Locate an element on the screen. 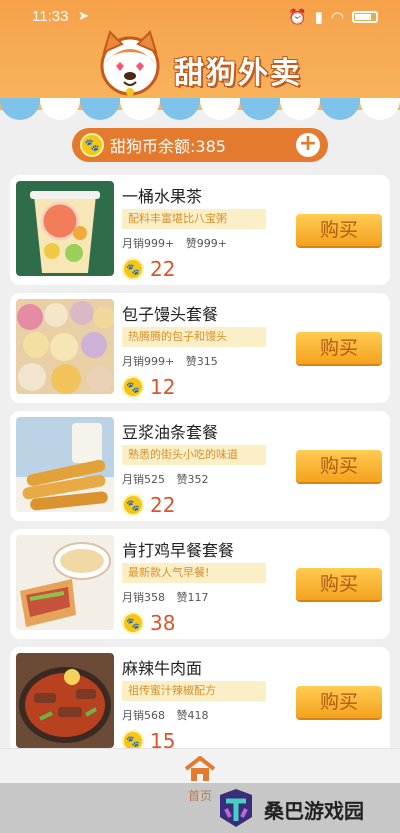 The image size is (400, 833). item-name: 麻辣牛肉面 is located at coordinates (162, 668).